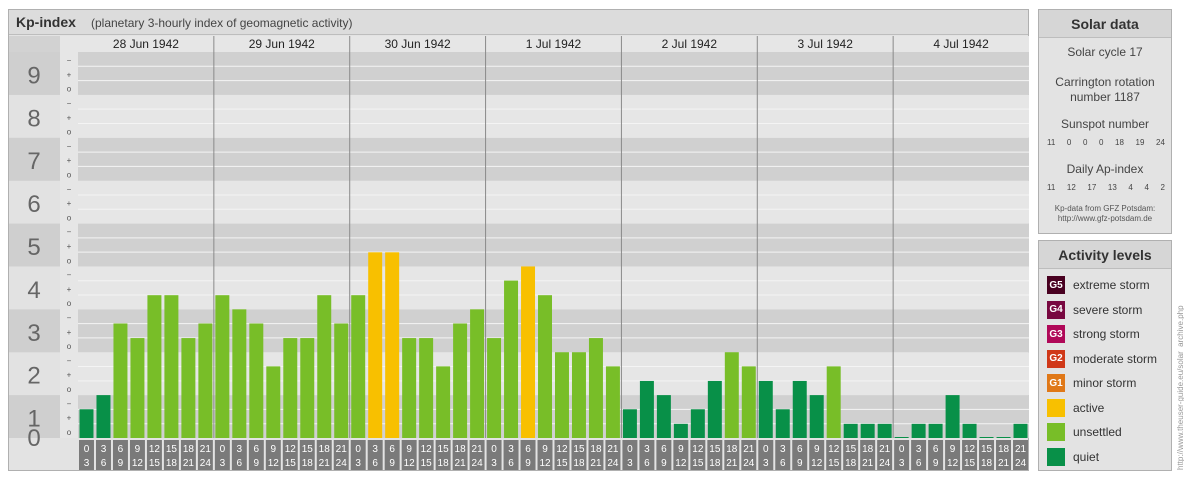 This screenshot has height=480, width=1184. What do you see at coordinates (1140, 142) in the screenshot?
I see `sunspot-value: 19` at bounding box center [1140, 142].